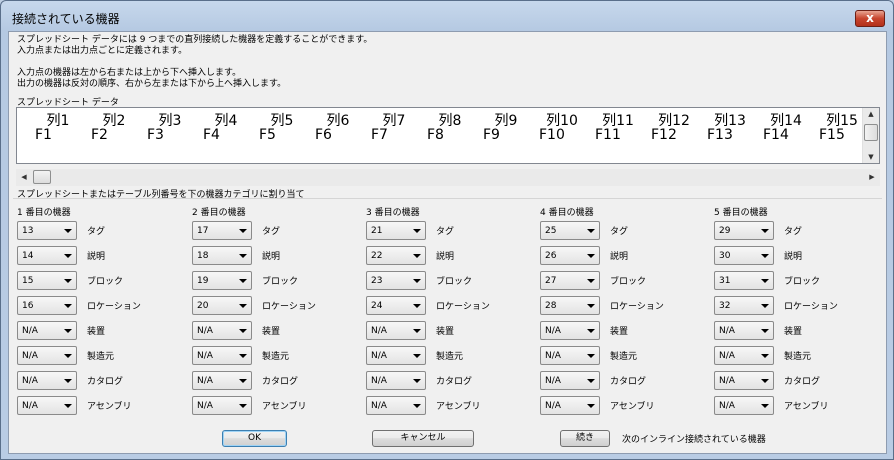 This screenshot has height=460, width=894. I want to click on column-select: 26, so click(570, 255).